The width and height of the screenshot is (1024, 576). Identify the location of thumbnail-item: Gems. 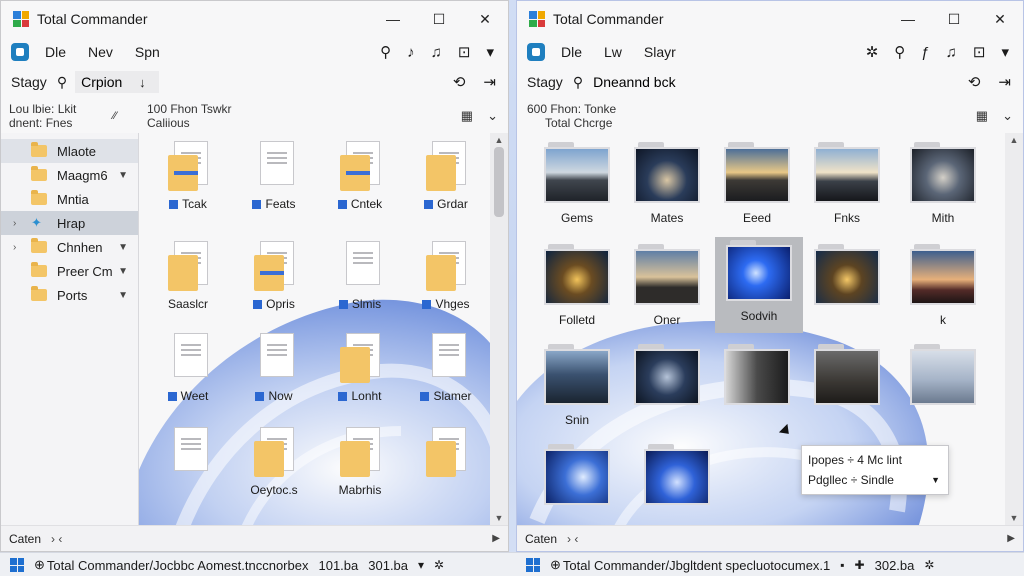
(577, 183).